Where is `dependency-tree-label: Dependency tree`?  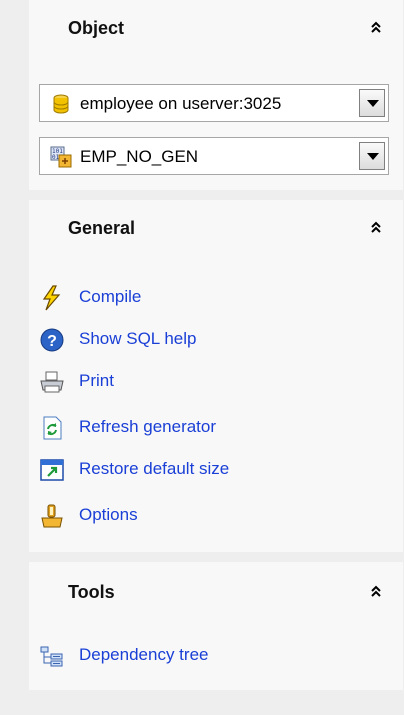
dependency-tree-label: Dependency tree is located at coordinates (144, 654).